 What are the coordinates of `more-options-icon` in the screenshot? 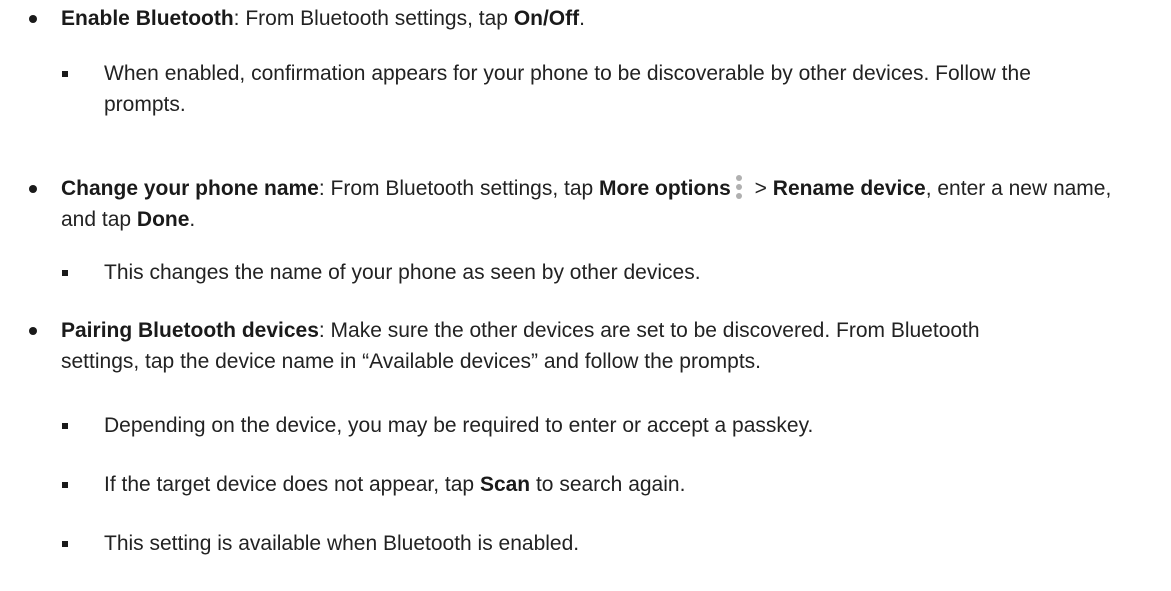 It's located at (739, 187).